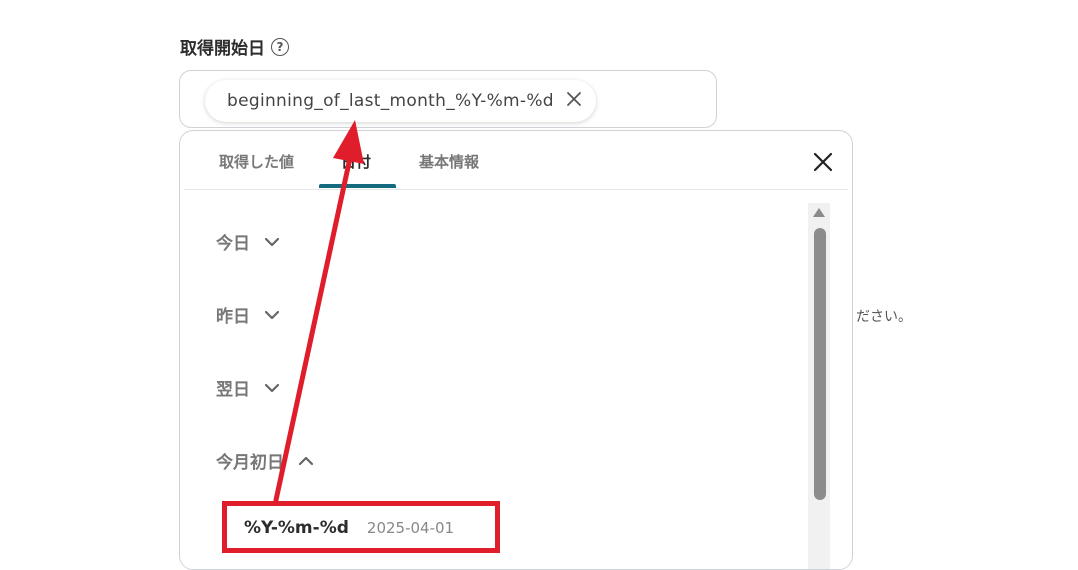  Describe the element at coordinates (884, 317) in the screenshot. I see `background-hint-text: ださい。` at that location.